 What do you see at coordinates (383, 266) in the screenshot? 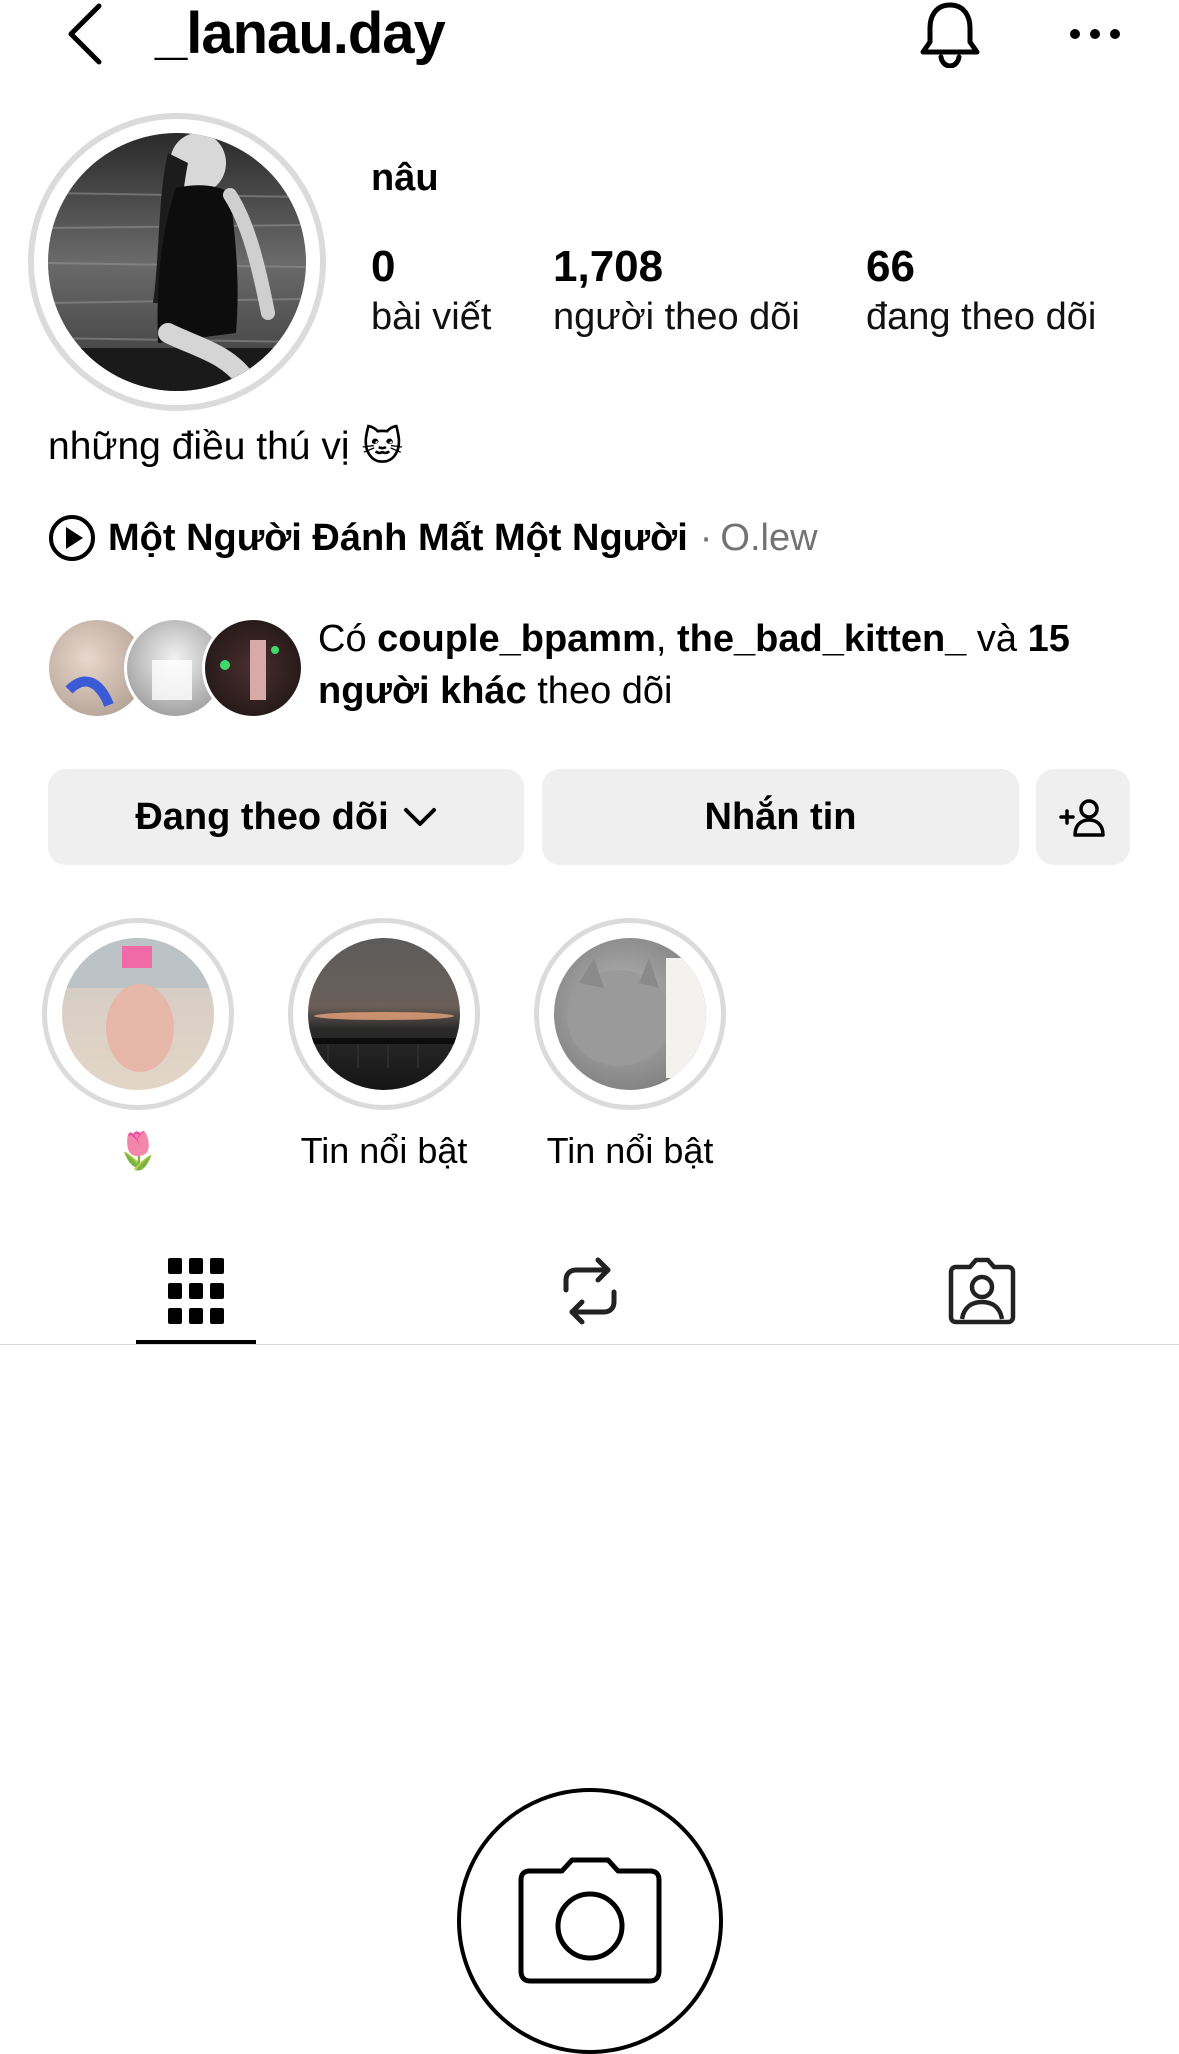
I see `stat-posts-value: 0` at bounding box center [383, 266].